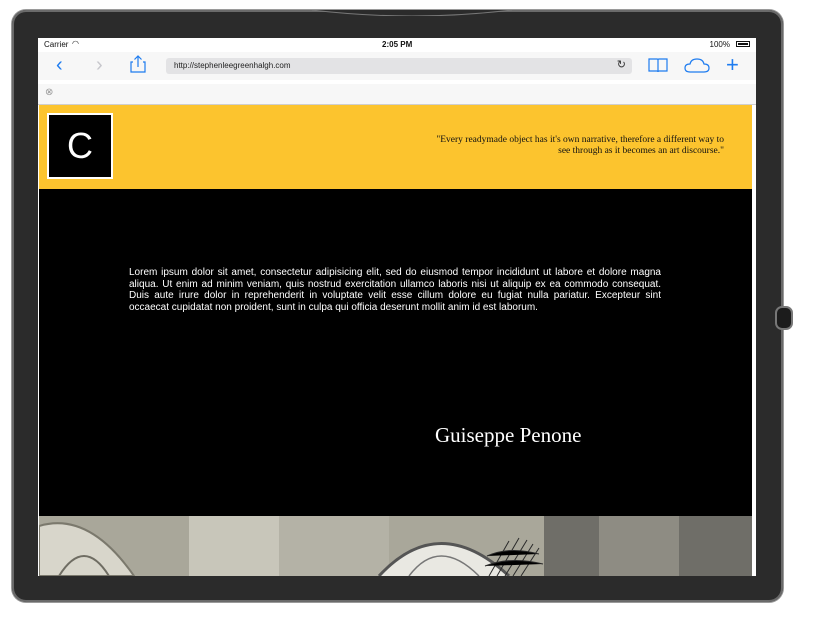 The width and height of the screenshot is (827, 617). I want to click on tab-strip: ⊗, so click(397, 94).